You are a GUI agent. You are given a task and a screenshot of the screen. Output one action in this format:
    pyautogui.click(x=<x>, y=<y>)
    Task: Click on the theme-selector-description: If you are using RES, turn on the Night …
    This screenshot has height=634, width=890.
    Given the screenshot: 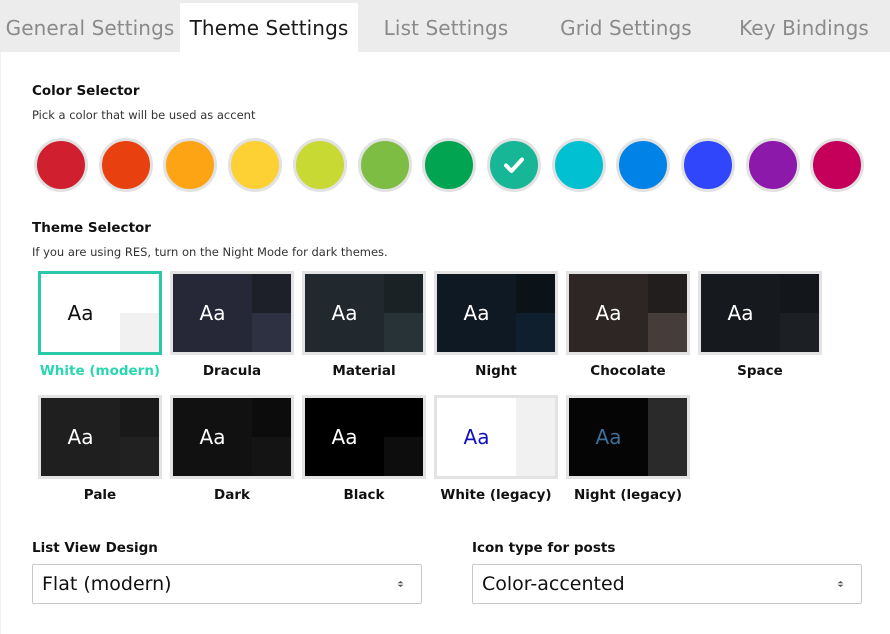 What is the action you would take?
    pyautogui.click(x=210, y=252)
    